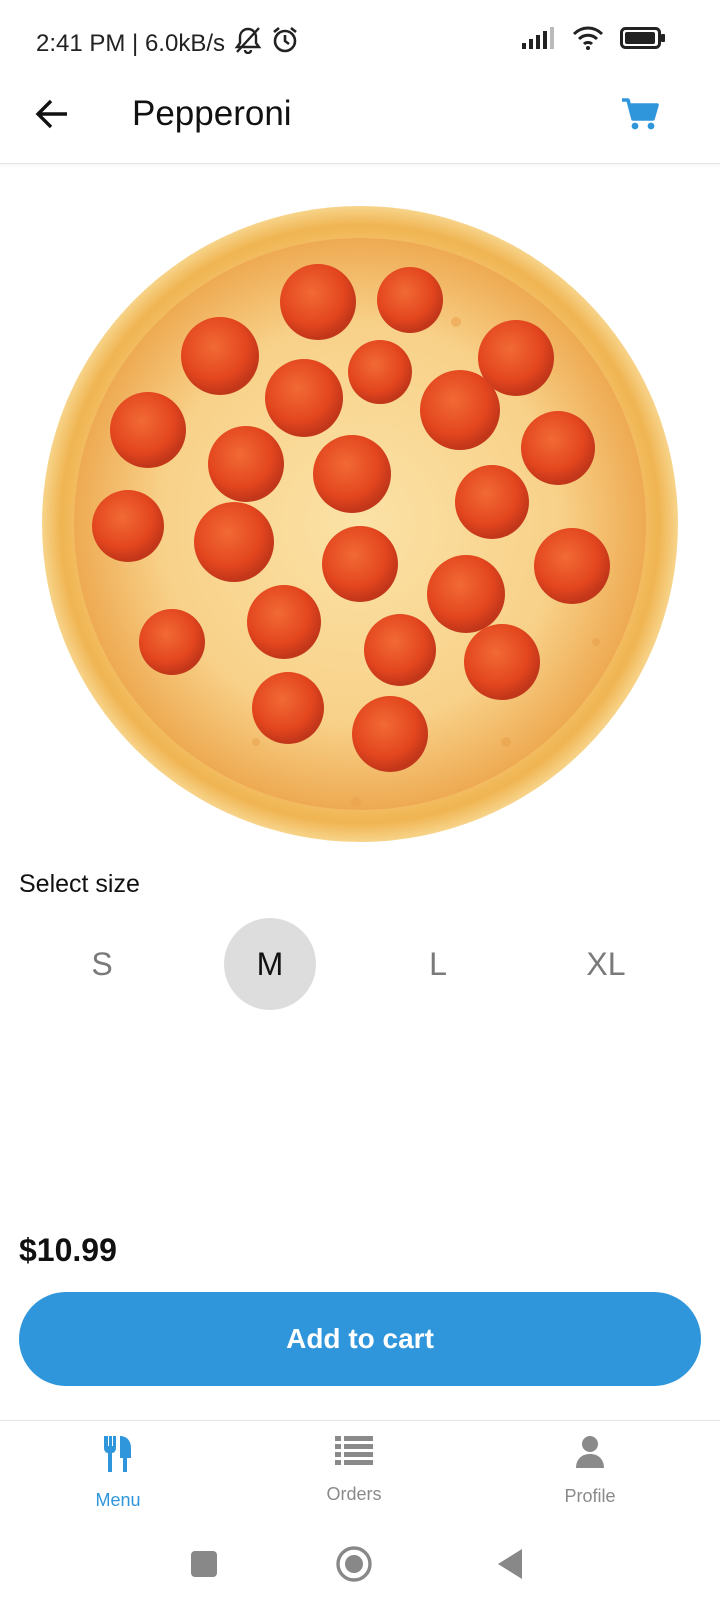  I want to click on battery-icon, so click(643, 40).